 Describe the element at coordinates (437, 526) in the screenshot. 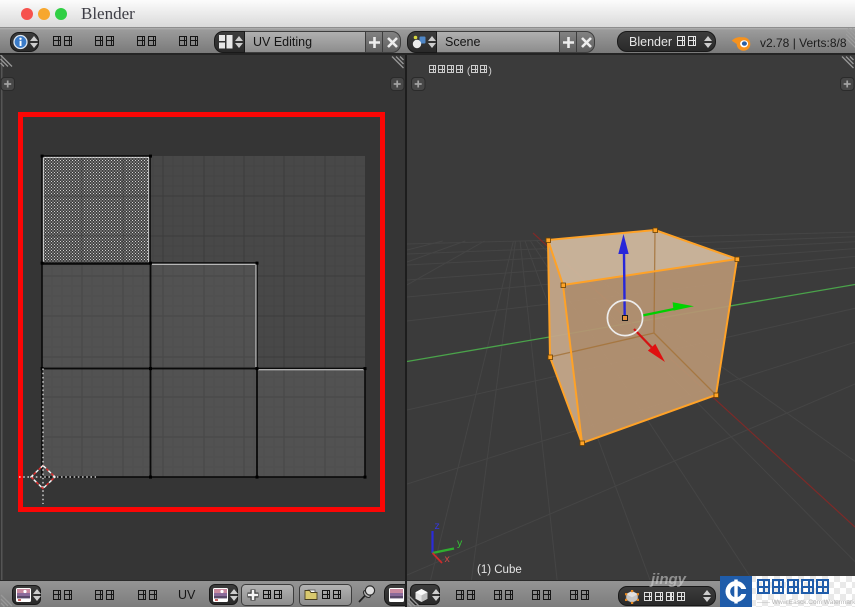

I see `svg-text: z` at that location.